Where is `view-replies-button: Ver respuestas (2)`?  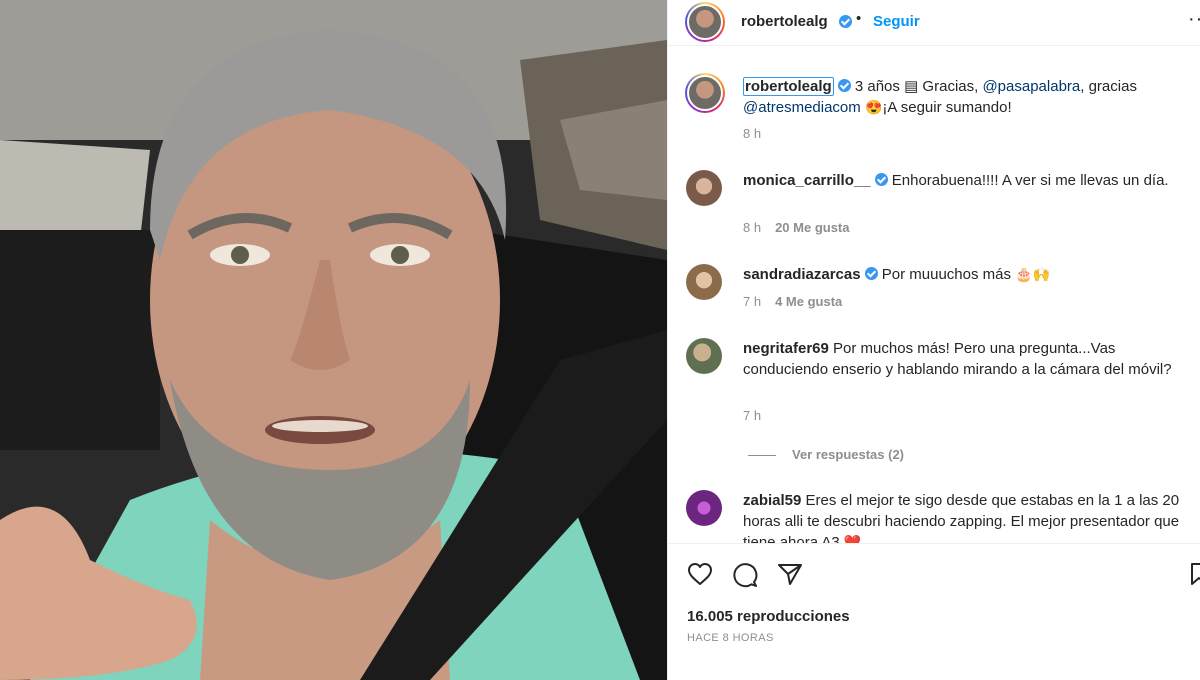
view-replies-button: Ver respuestas (2) is located at coordinates (826, 454).